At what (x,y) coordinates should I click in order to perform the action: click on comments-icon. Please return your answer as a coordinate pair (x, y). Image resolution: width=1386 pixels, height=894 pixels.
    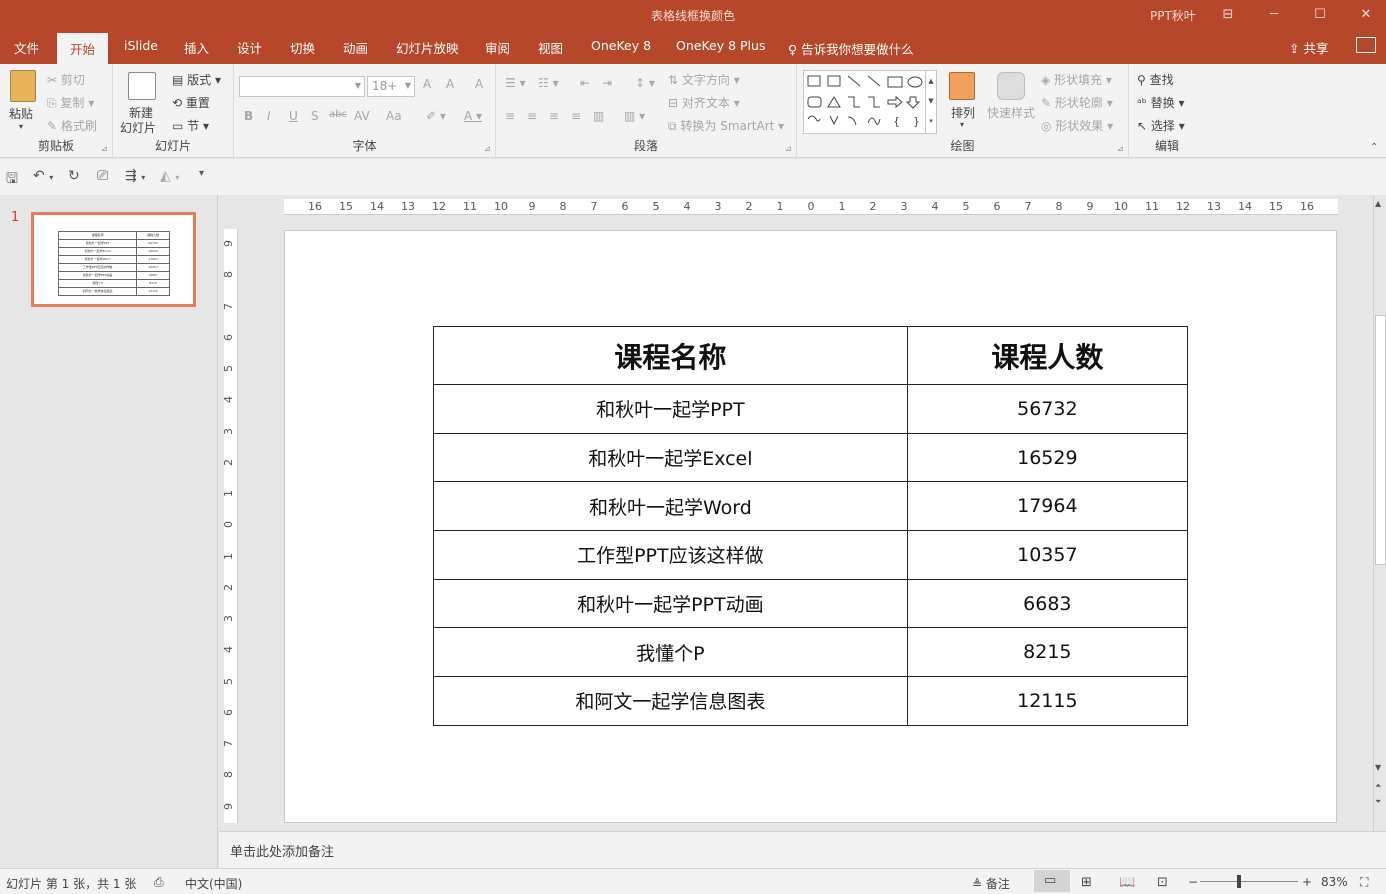
    Looking at the image, I should click on (1366, 45).